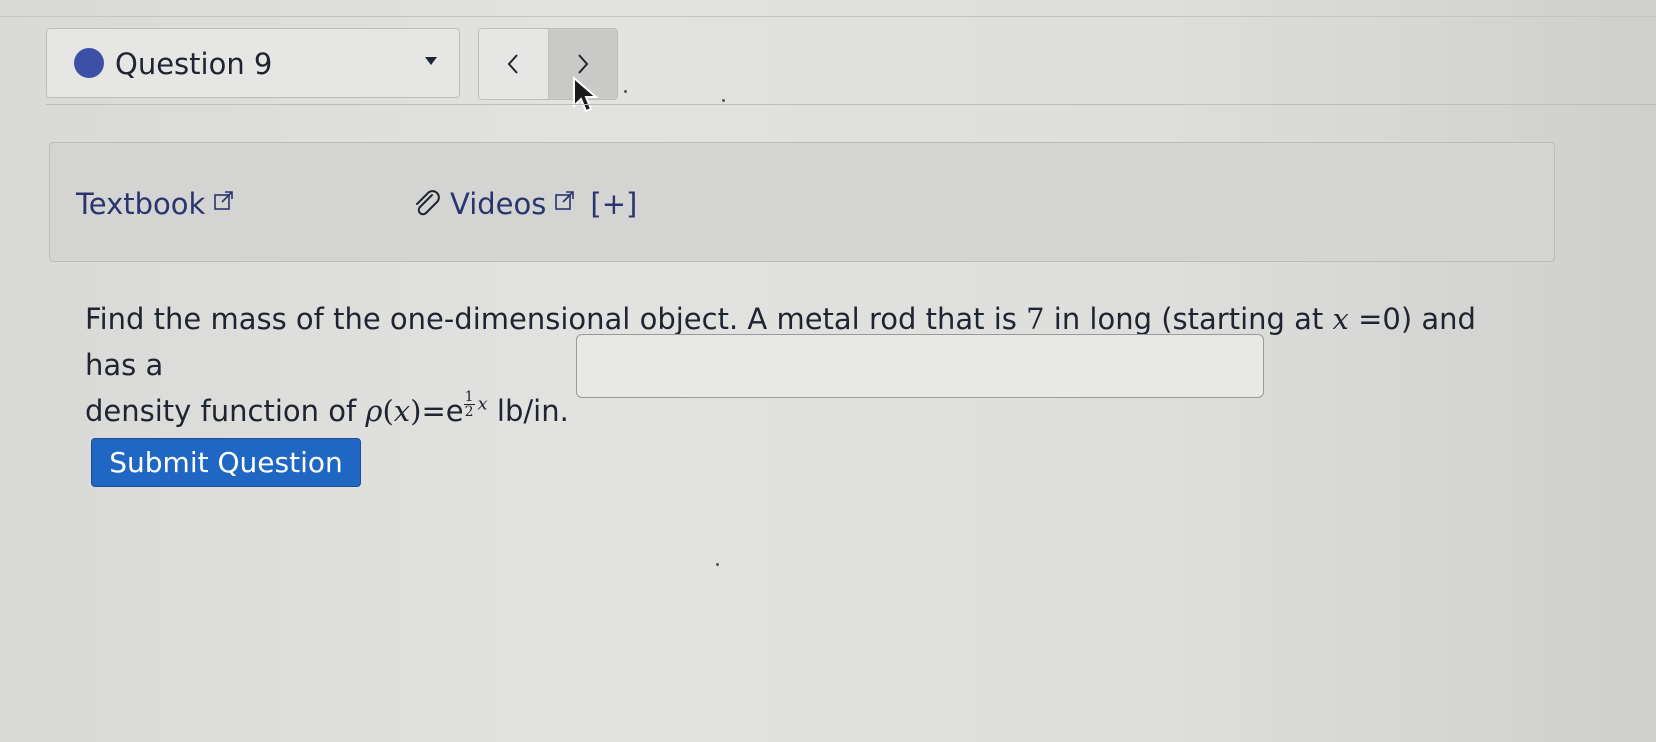  I want to click on equals-e: =e, so click(442, 411).